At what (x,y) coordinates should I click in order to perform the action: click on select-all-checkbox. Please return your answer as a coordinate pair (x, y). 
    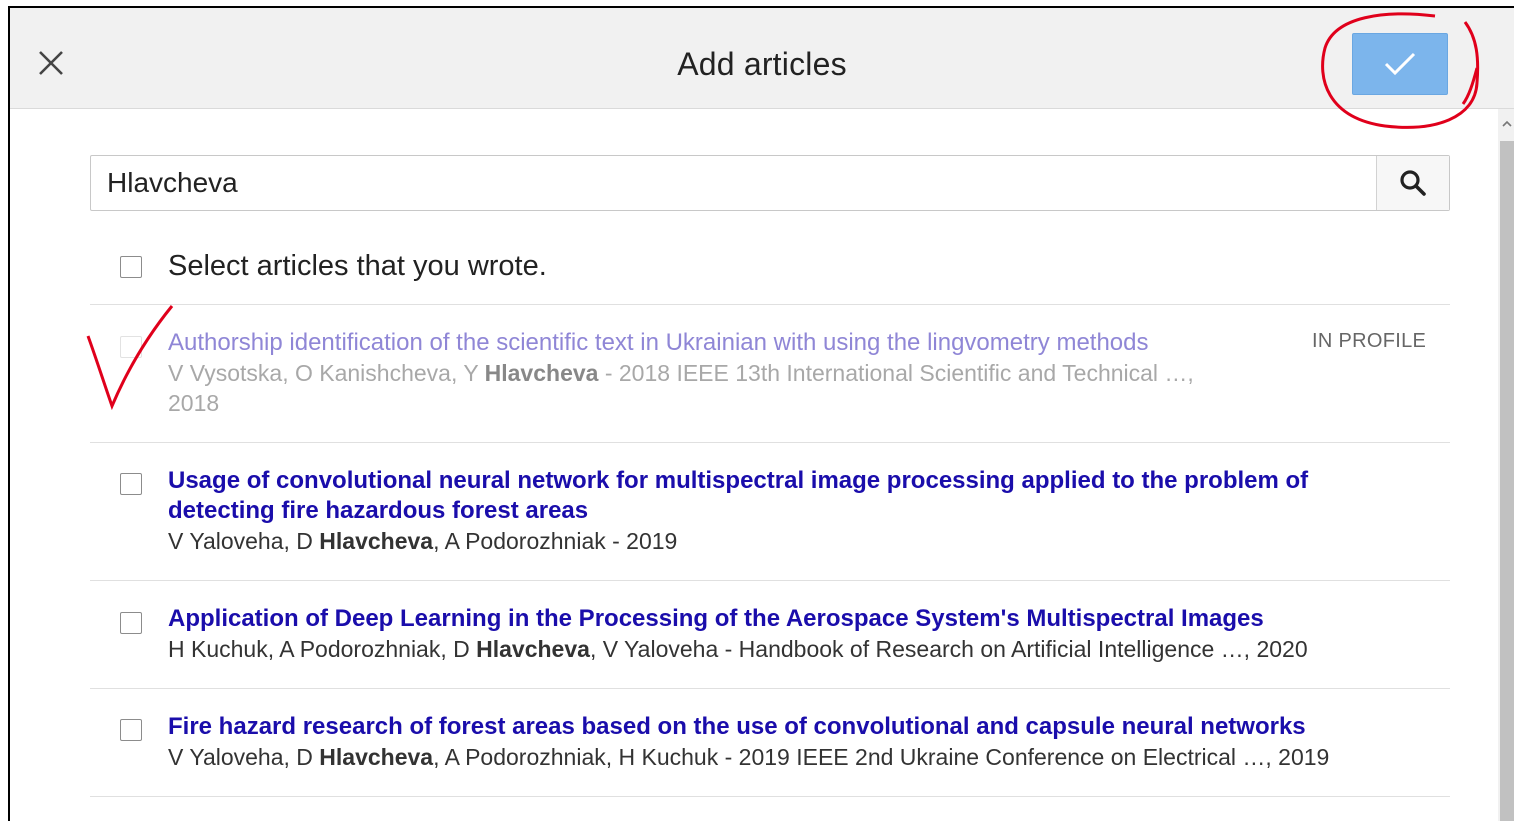
    Looking at the image, I should click on (131, 267).